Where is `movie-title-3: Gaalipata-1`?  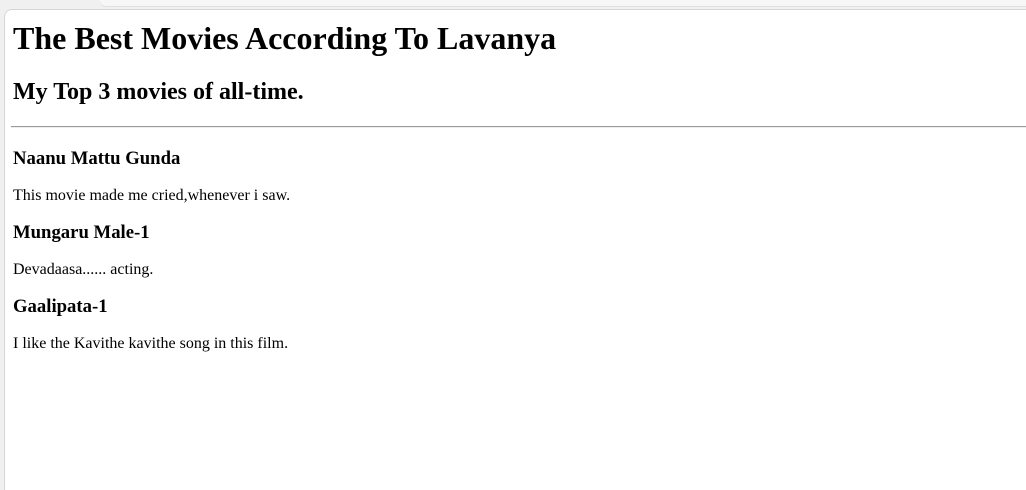 movie-title-3: Gaalipata-1 is located at coordinates (60, 306).